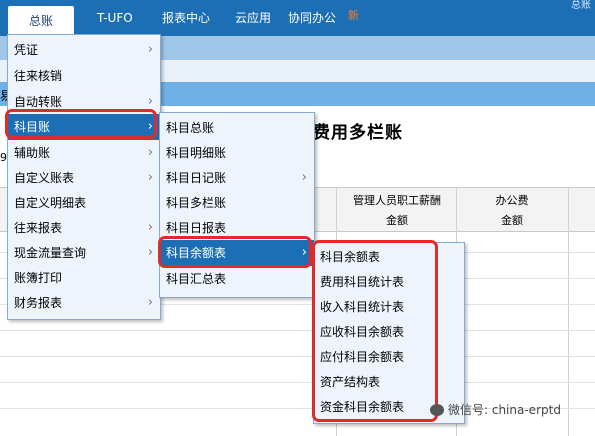 Image resolution: width=595 pixels, height=436 pixels. I want to click on menu-item-custom-ledger: 自定义账表 ›, so click(84, 178).